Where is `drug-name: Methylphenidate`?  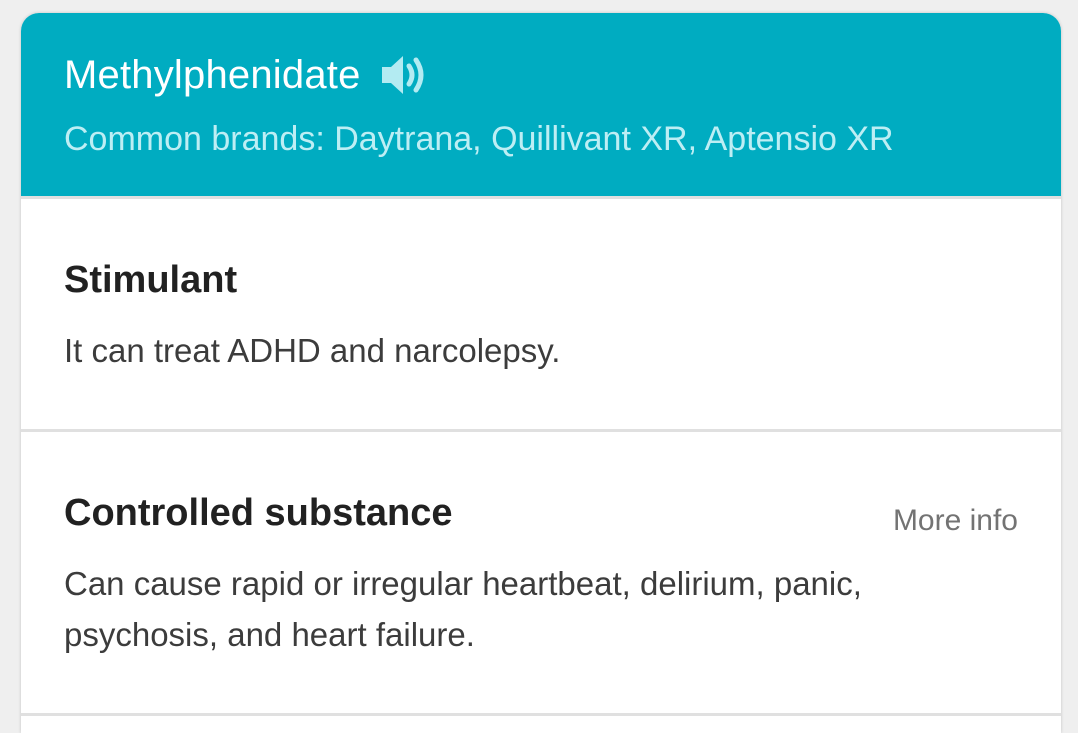 drug-name: Methylphenidate is located at coordinates (212, 75).